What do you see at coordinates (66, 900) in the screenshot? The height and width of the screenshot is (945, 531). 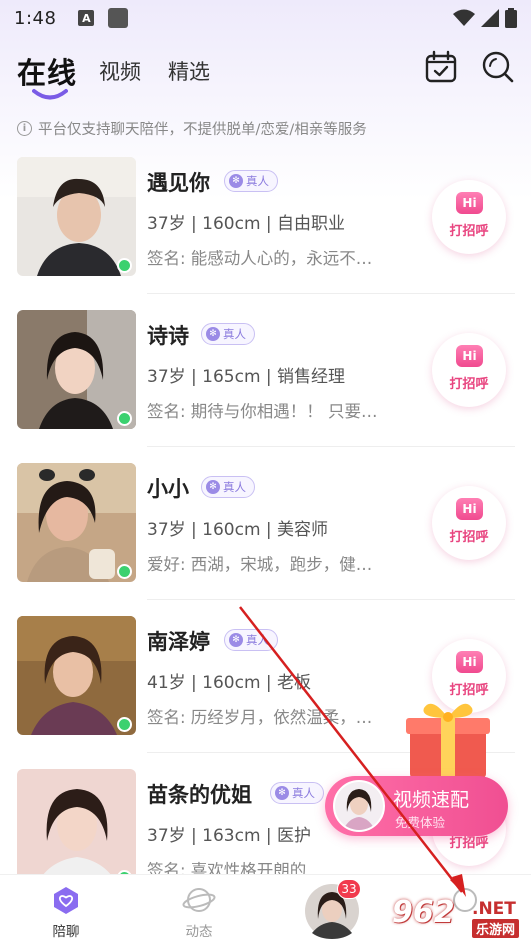 I see `chat-heart-icon` at bounding box center [66, 900].